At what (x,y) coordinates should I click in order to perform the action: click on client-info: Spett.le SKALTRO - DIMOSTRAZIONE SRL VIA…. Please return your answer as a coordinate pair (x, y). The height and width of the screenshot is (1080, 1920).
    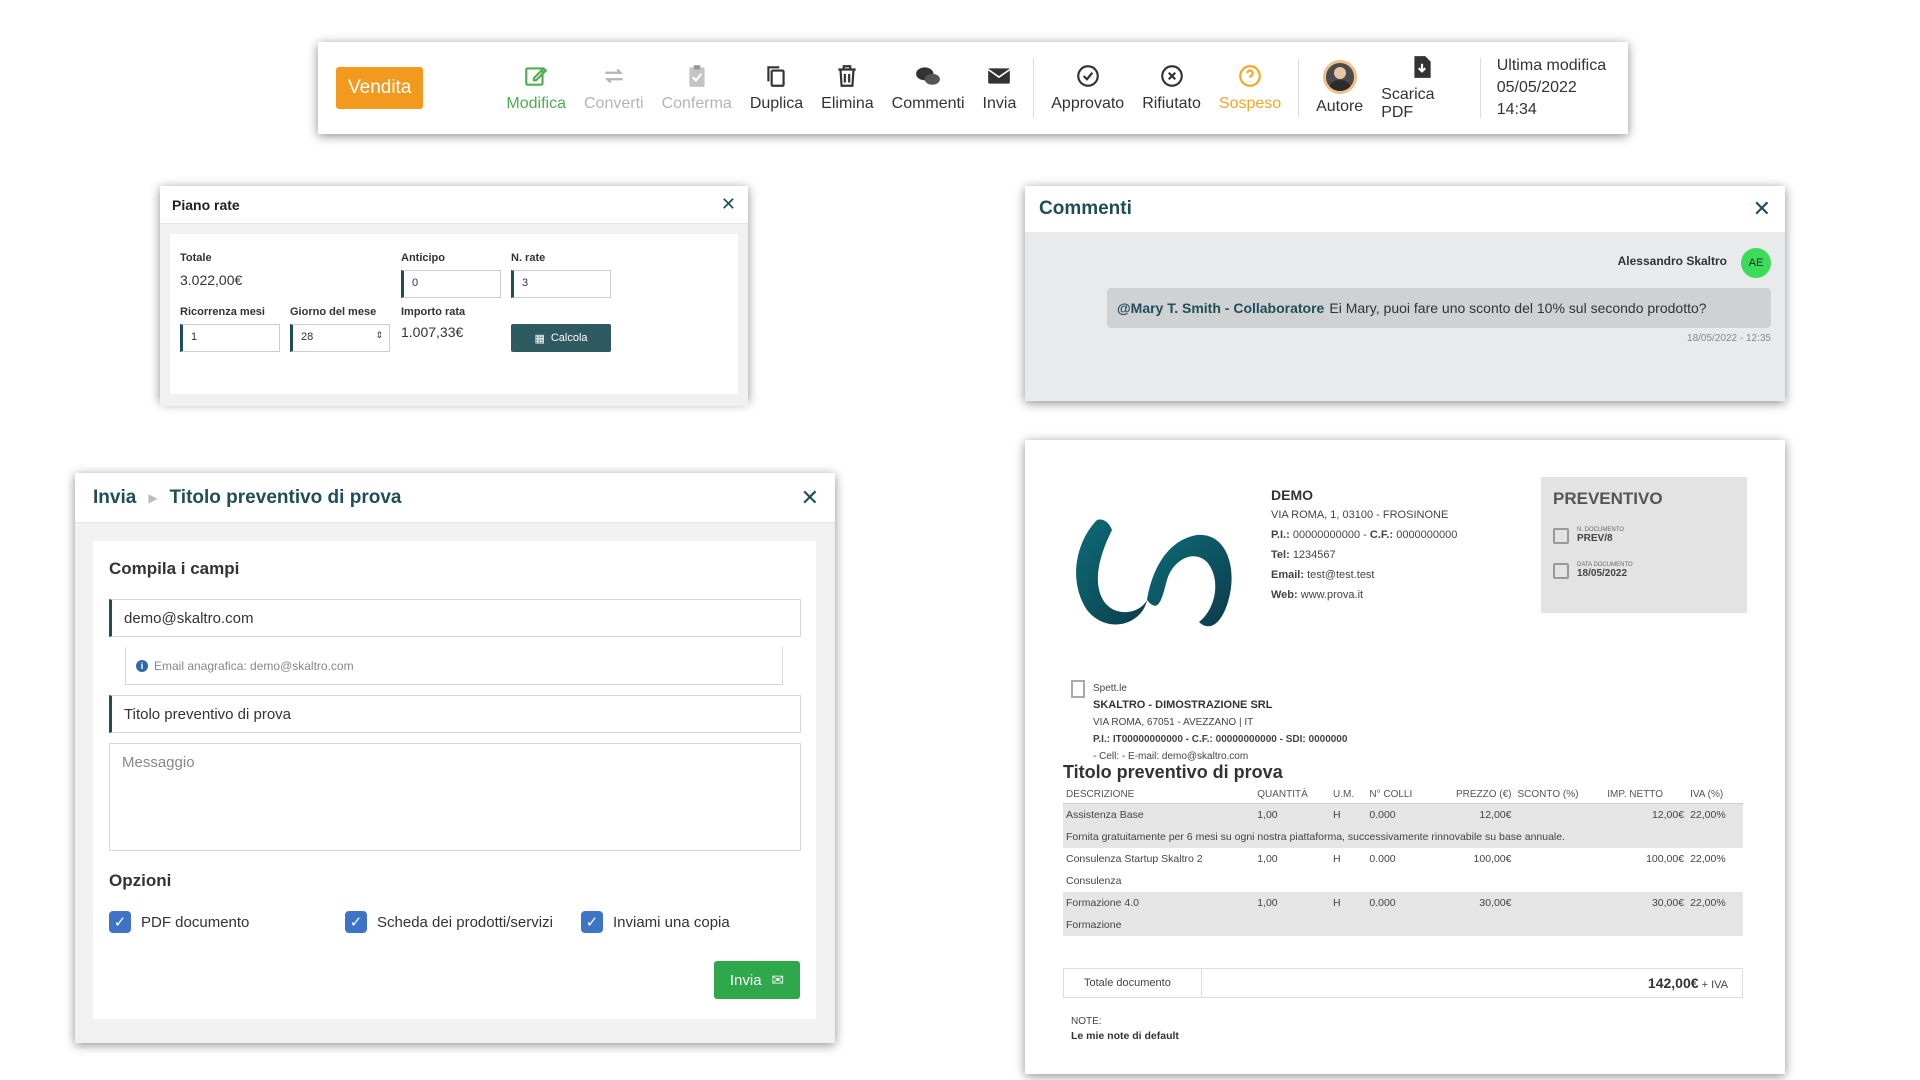
    Looking at the image, I should click on (1220, 722).